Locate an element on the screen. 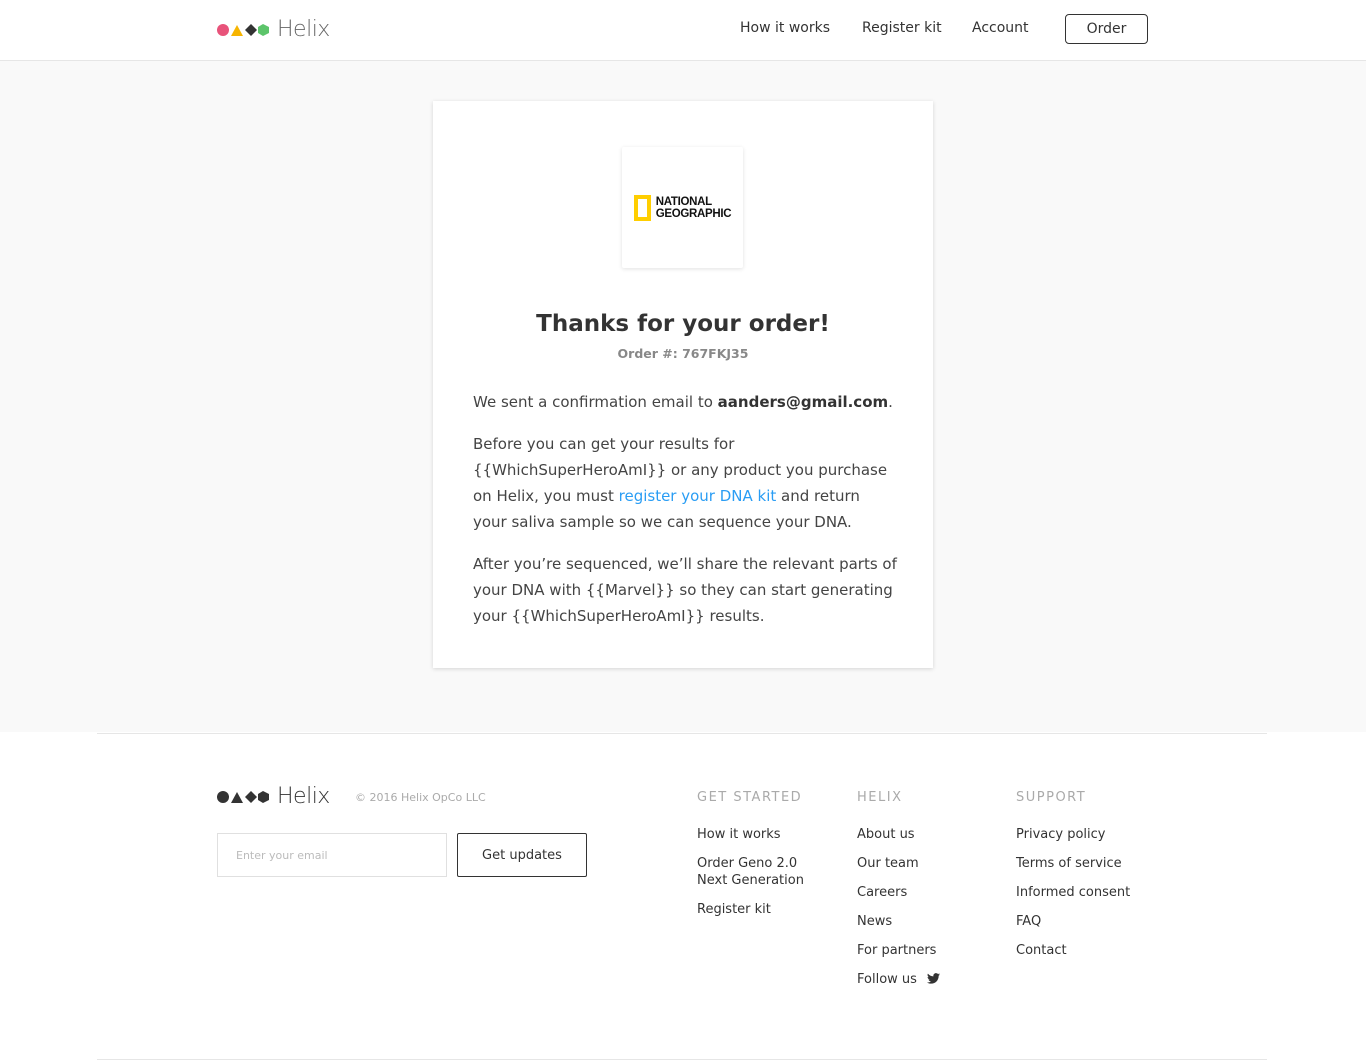  footer-link-for-partners: For partners is located at coordinates (927, 950).